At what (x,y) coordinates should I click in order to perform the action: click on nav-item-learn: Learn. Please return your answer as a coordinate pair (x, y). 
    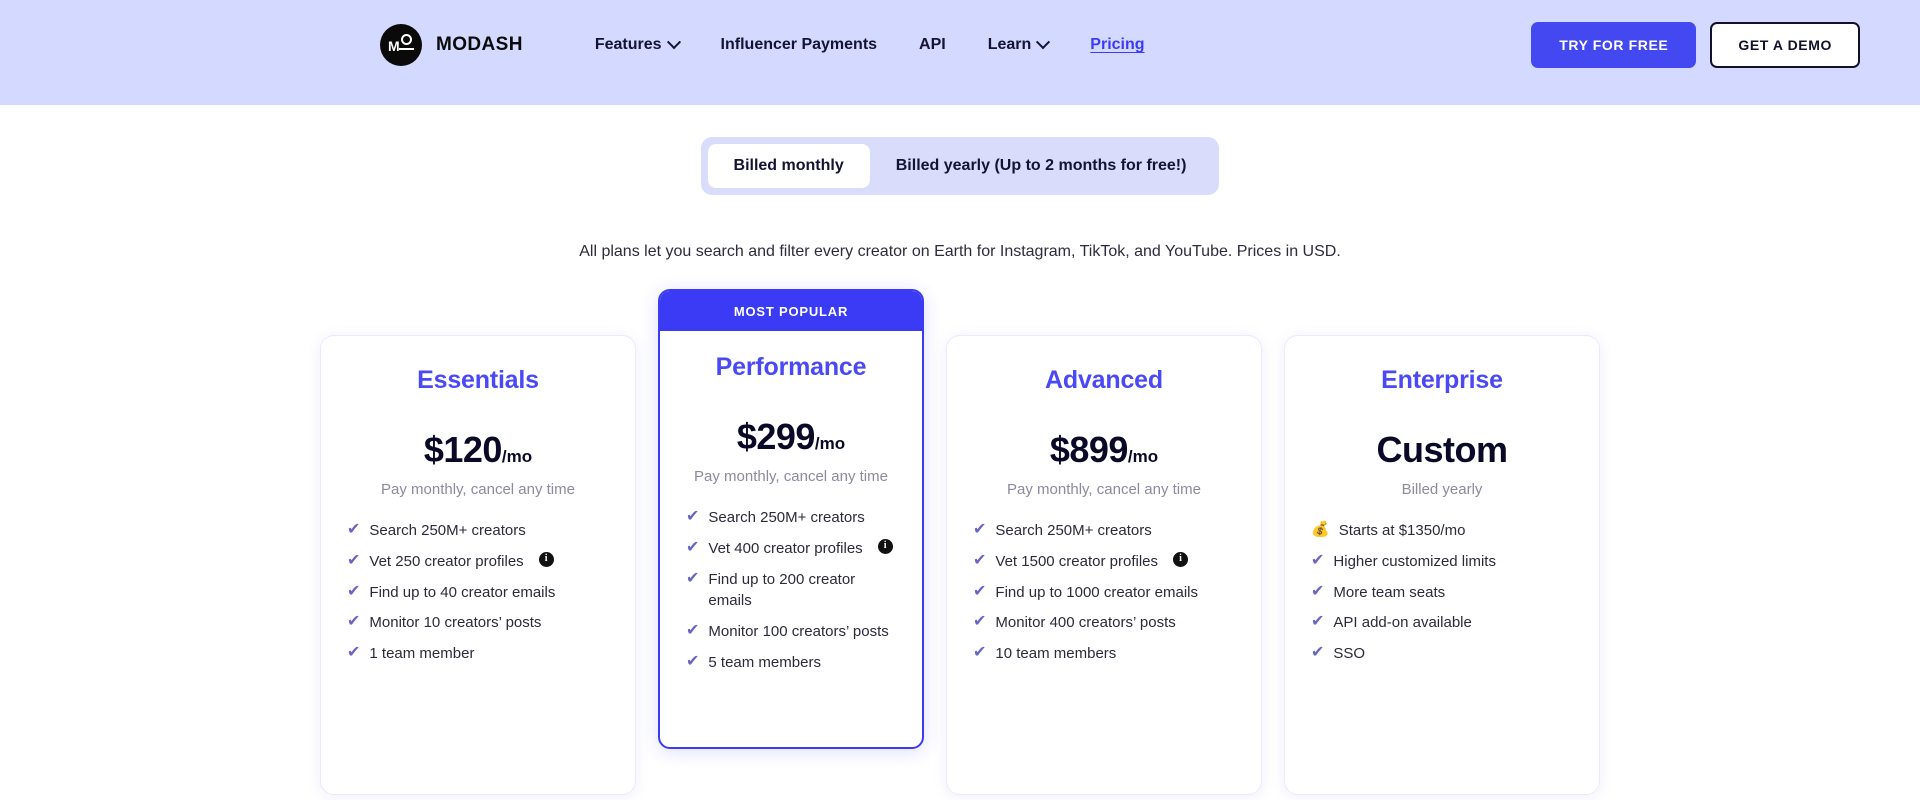
    Looking at the image, I should click on (1019, 45).